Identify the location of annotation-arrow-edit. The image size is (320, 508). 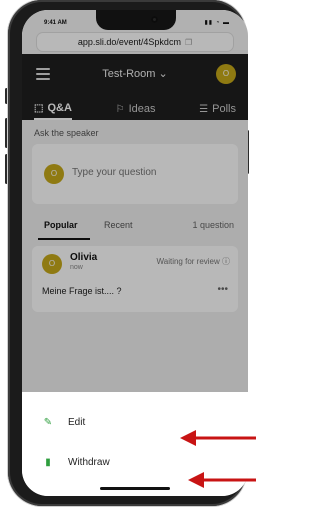
(218, 438).